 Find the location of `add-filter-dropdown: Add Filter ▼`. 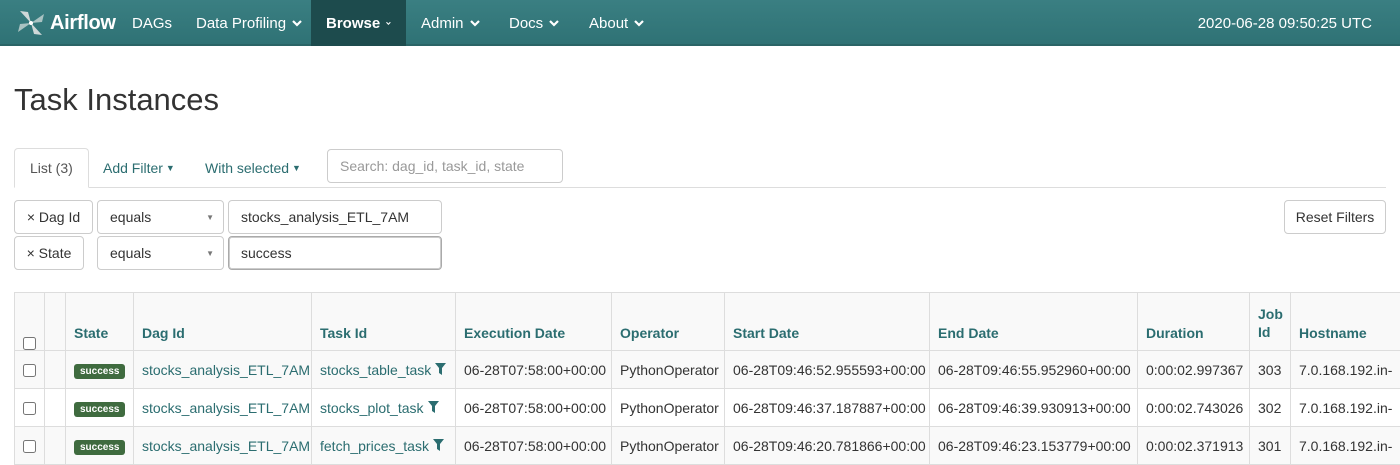

add-filter-dropdown: Add Filter ▼ is located at coordinates (139, 168).